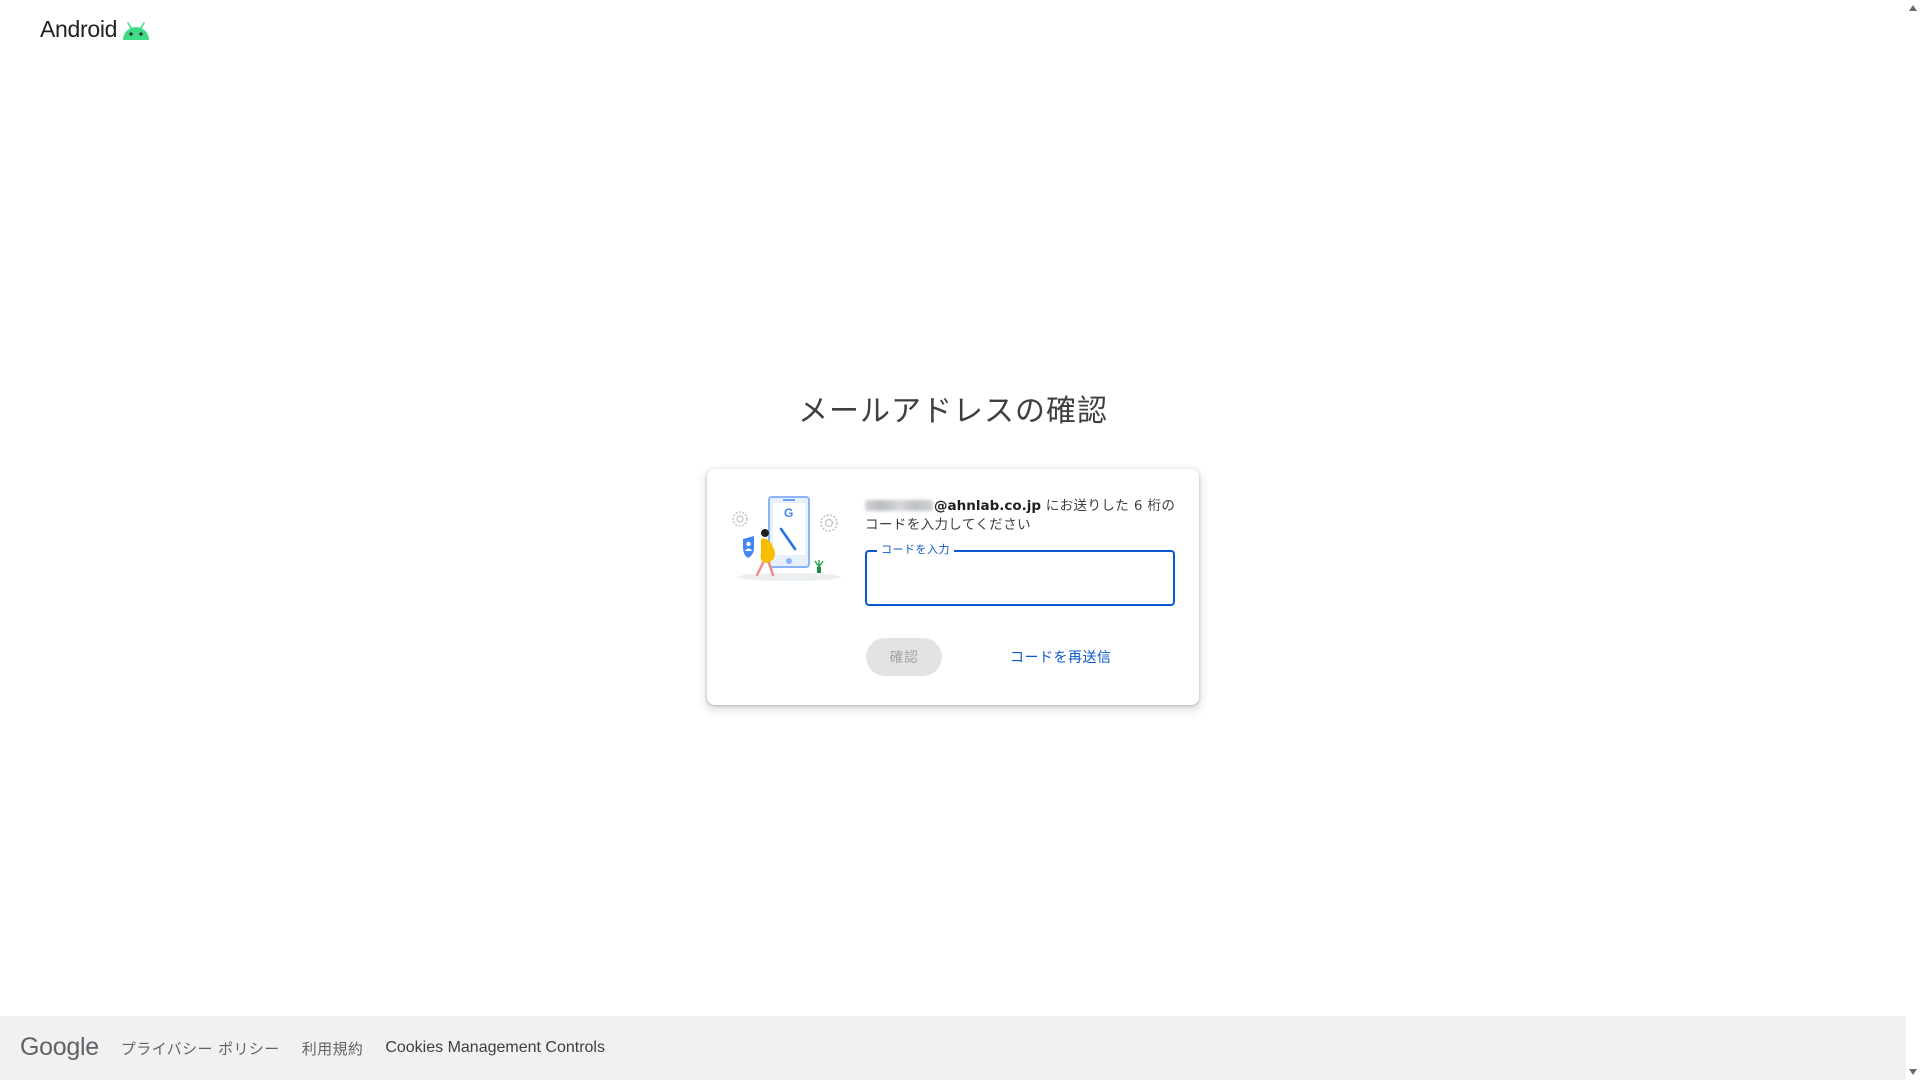  What do you see at coordinates (59, 1046) in the screenshot?
I see `google-logo: Google` at bounding box center [59, 1046].